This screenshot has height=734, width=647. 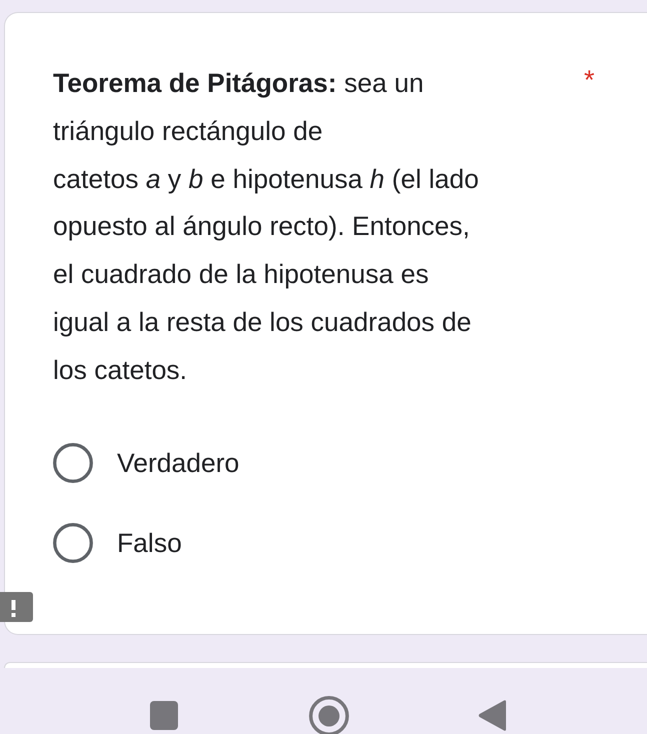 What do you see at coordinates (350, 462) in the screenshot?
I see `radio-option: Verdadero` at bounding box center [350, 462].